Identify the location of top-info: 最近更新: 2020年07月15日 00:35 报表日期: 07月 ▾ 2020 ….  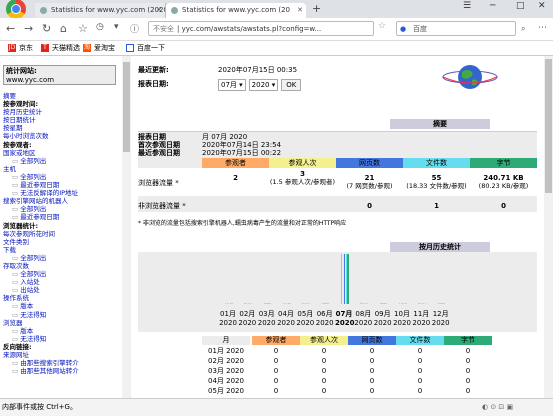
(238, 79).